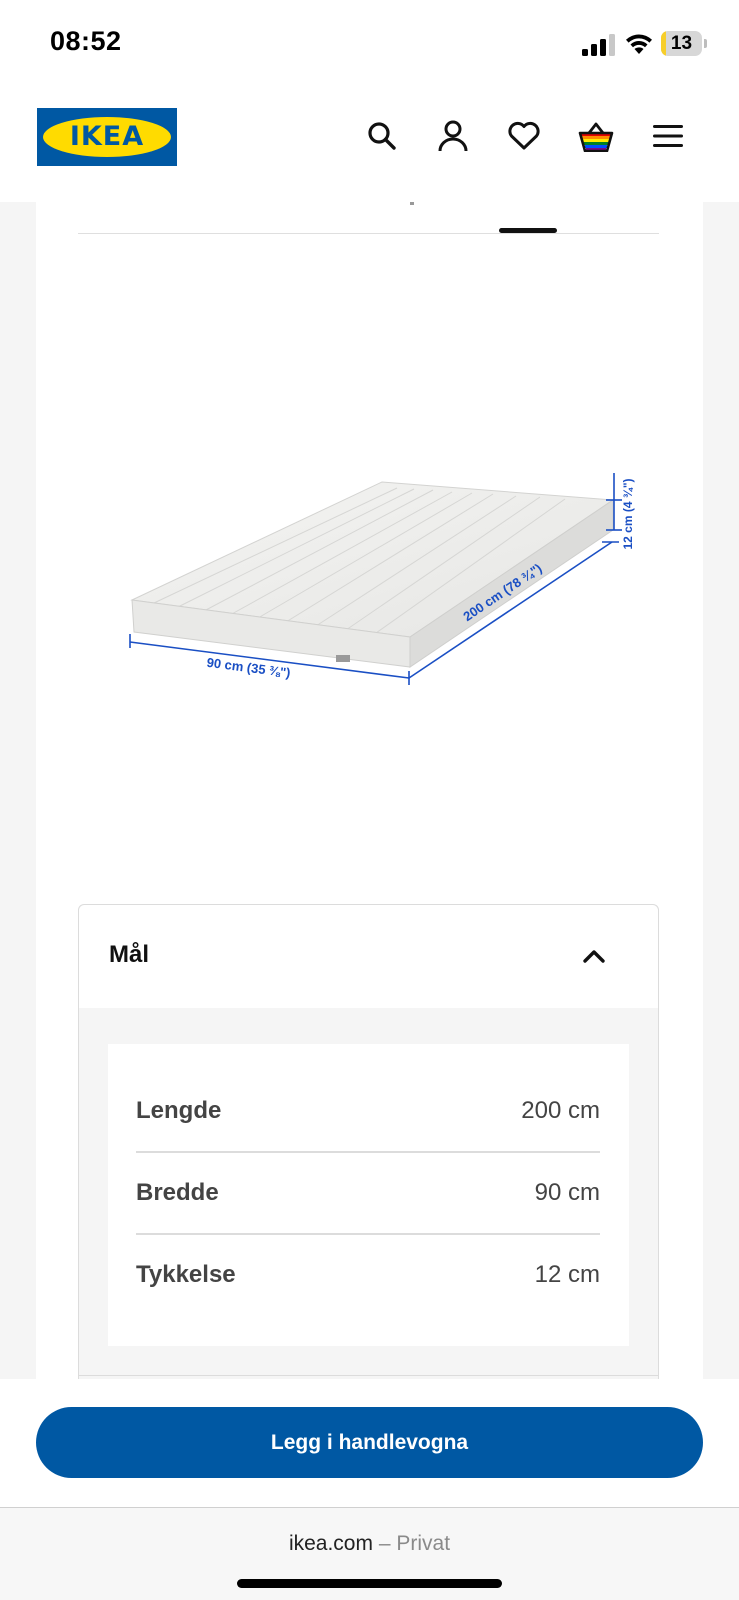 The width and height of the screenshot is (739, 1600). What do you see at coordinates (560, 1110) in the screenshot?
I see `dimension-value: 200 cm` at bounding box center [560, 1110].